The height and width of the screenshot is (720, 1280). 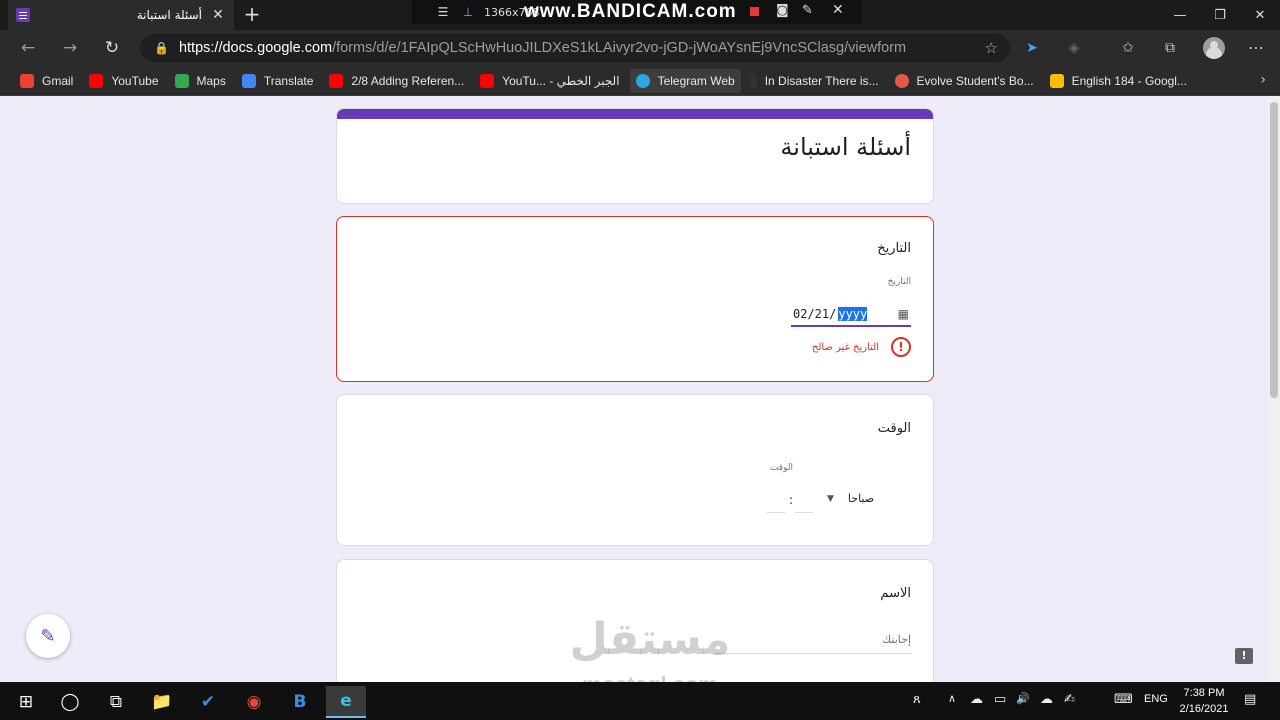 I want to click on bandicam-camera-icon: ◙, so click(x=782, y=10).